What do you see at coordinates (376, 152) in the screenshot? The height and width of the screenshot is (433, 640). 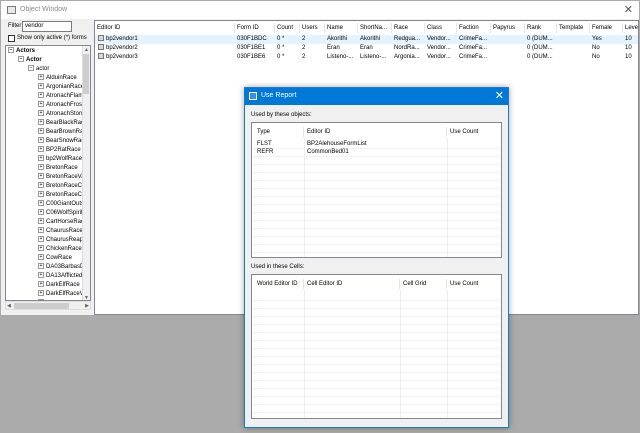 I see `list-item: REFR CommonBed01` at bounding box center [376, 152].